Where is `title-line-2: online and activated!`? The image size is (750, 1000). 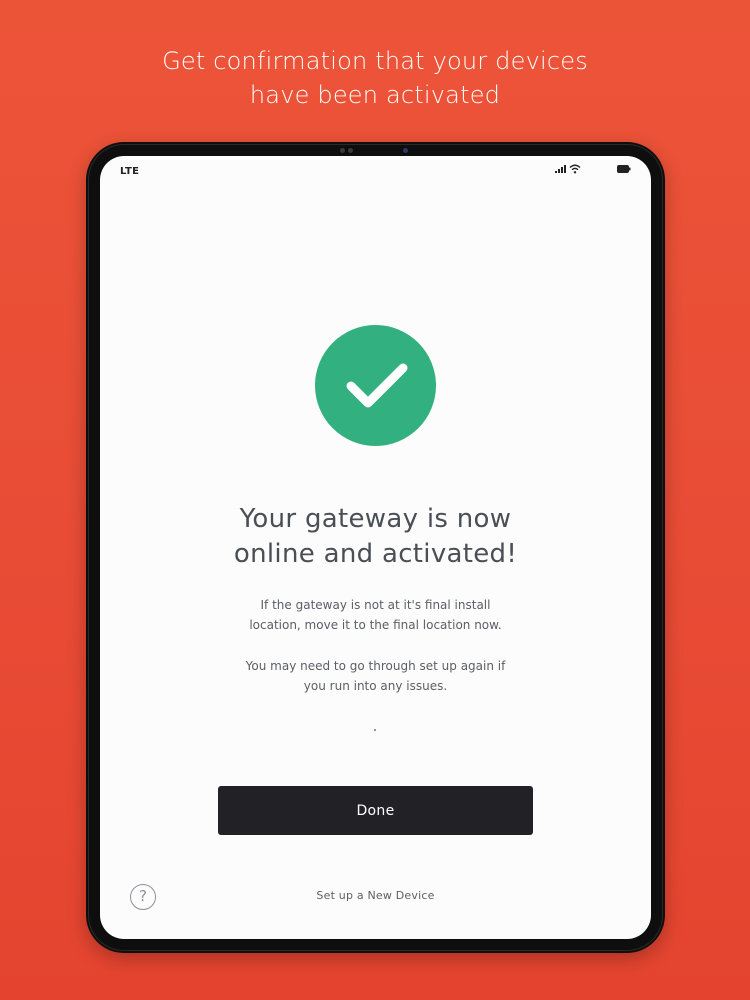 title-line-2: online and activated! is located at coordinates (375, 554).